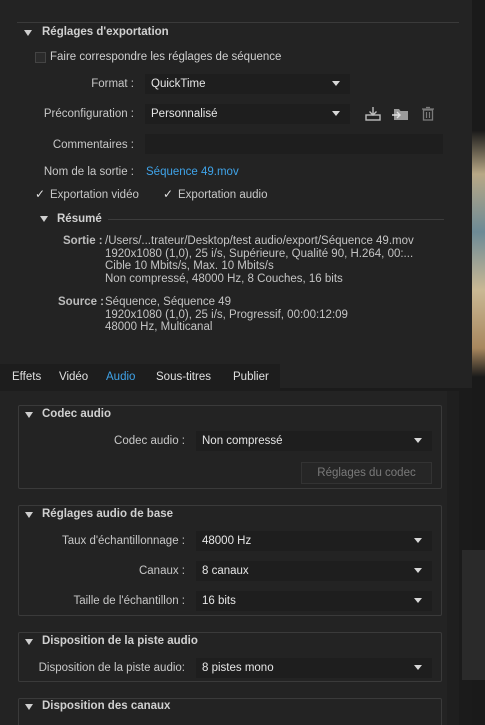  What do you see at coordinates (314, 668) in the screenshot?
I see `track-layout-dropdown: 8 pistes mono` at bounding box center [314, 668].